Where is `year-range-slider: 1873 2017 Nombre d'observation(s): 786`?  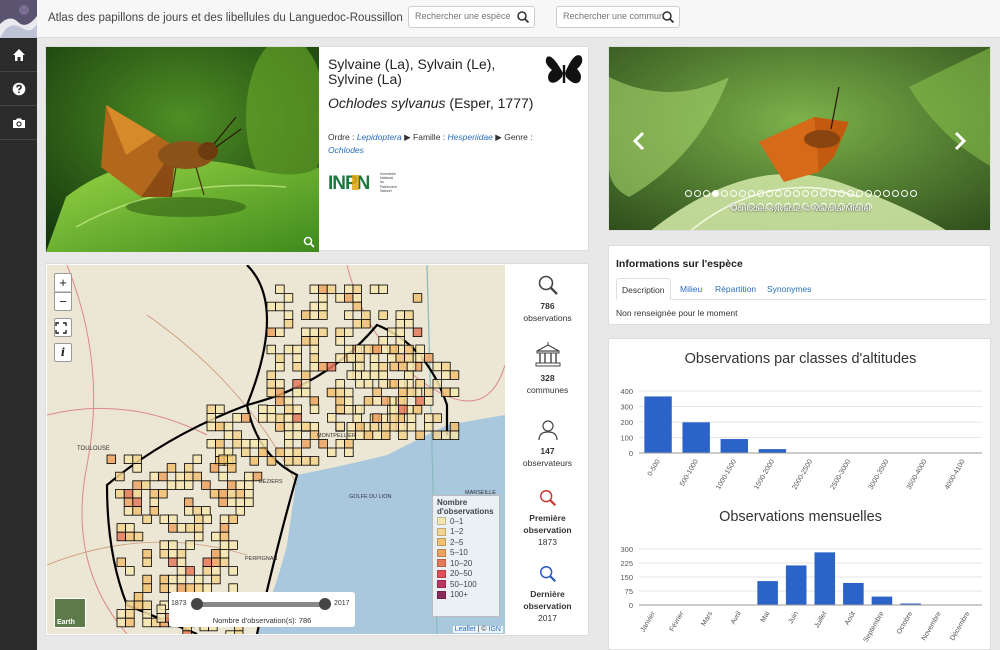 year-range-slider: 1873 2017 Nombre d'observation(s): 786 is located at coordinates (262, 609).